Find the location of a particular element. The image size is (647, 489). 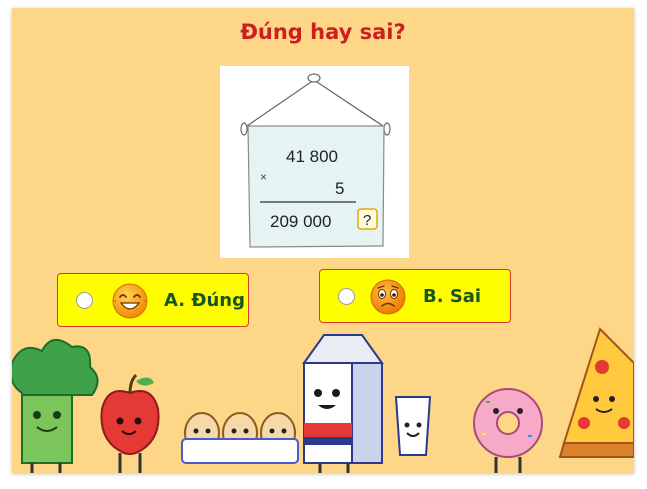

broccoli-character is located at coordinates (55, 406).